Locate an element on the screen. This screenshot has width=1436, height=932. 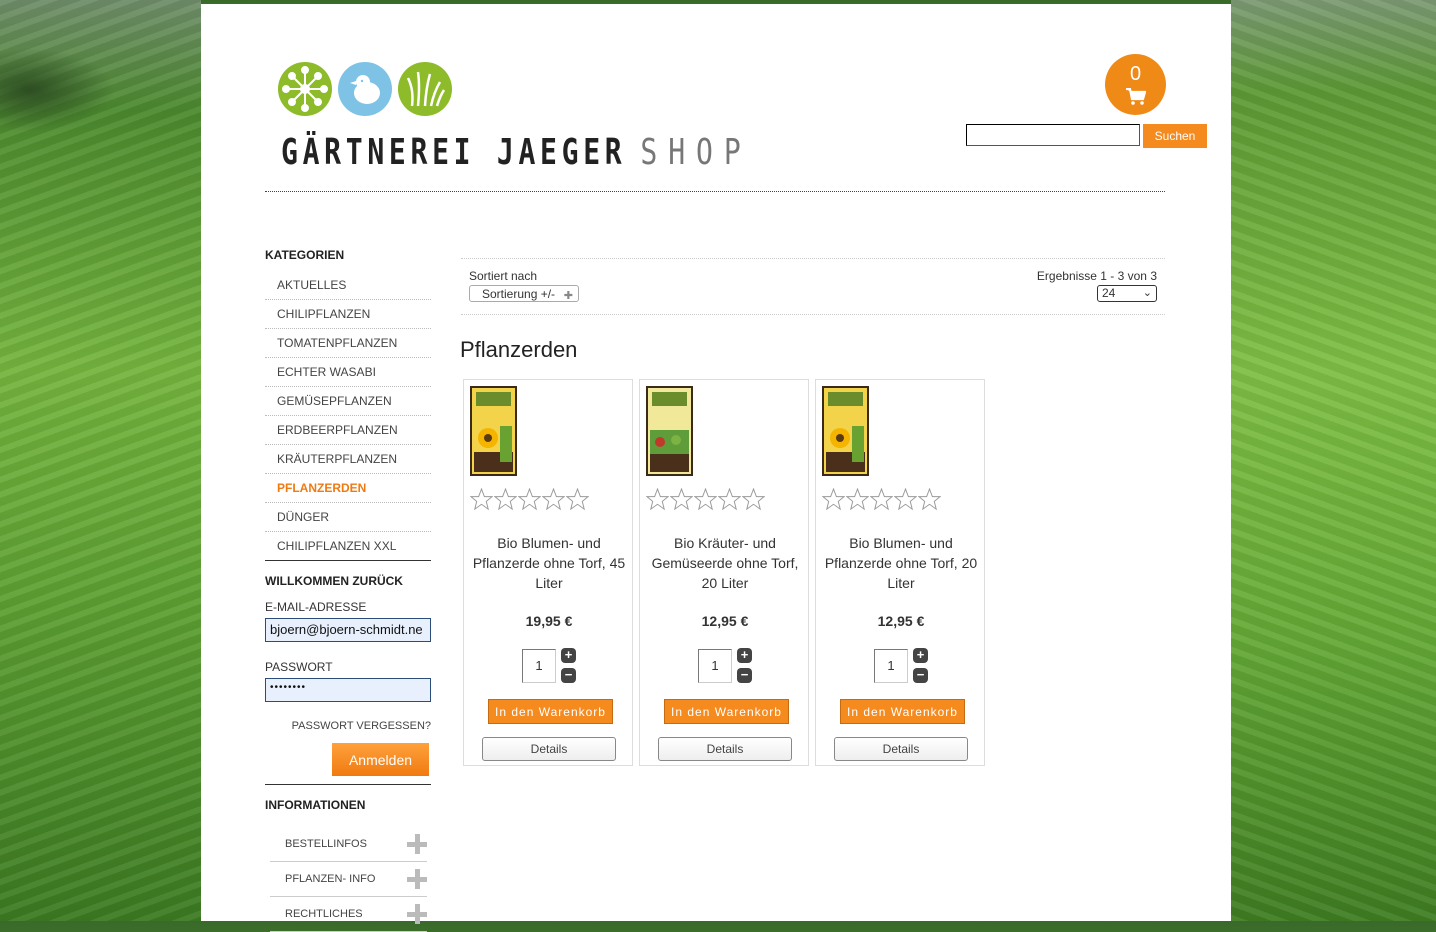
info-item-label: BESTELLINFOS is located at coordinates (326, 844).